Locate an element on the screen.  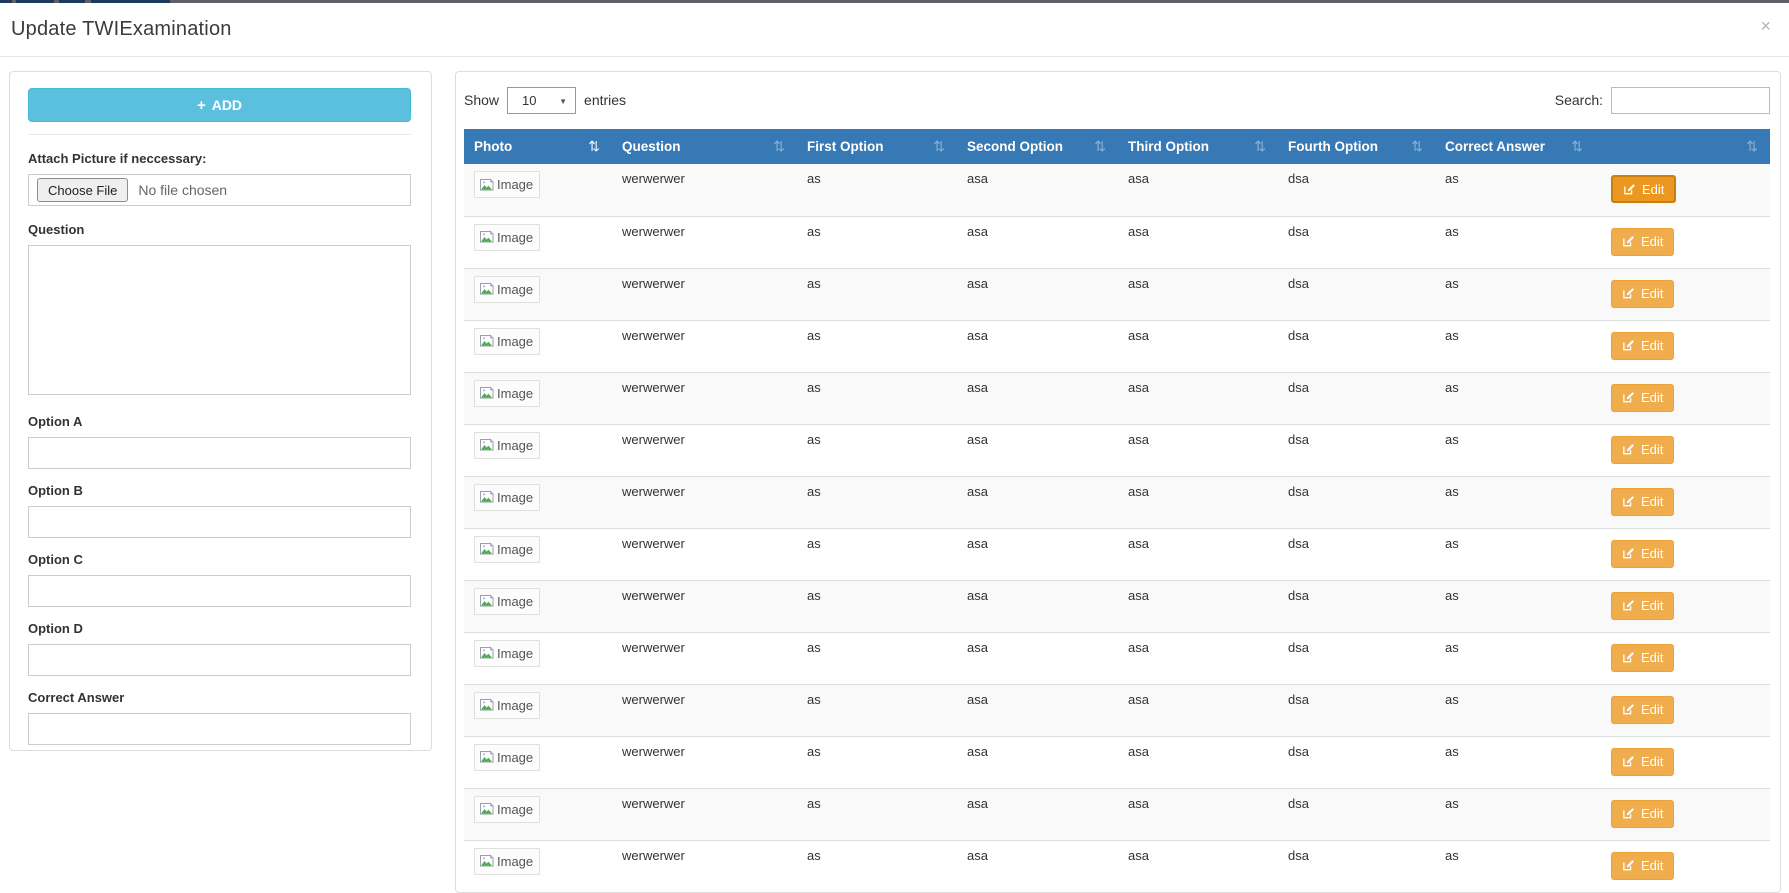
correct-answer-label: Correct Answer is located at coordinates (76, 697).